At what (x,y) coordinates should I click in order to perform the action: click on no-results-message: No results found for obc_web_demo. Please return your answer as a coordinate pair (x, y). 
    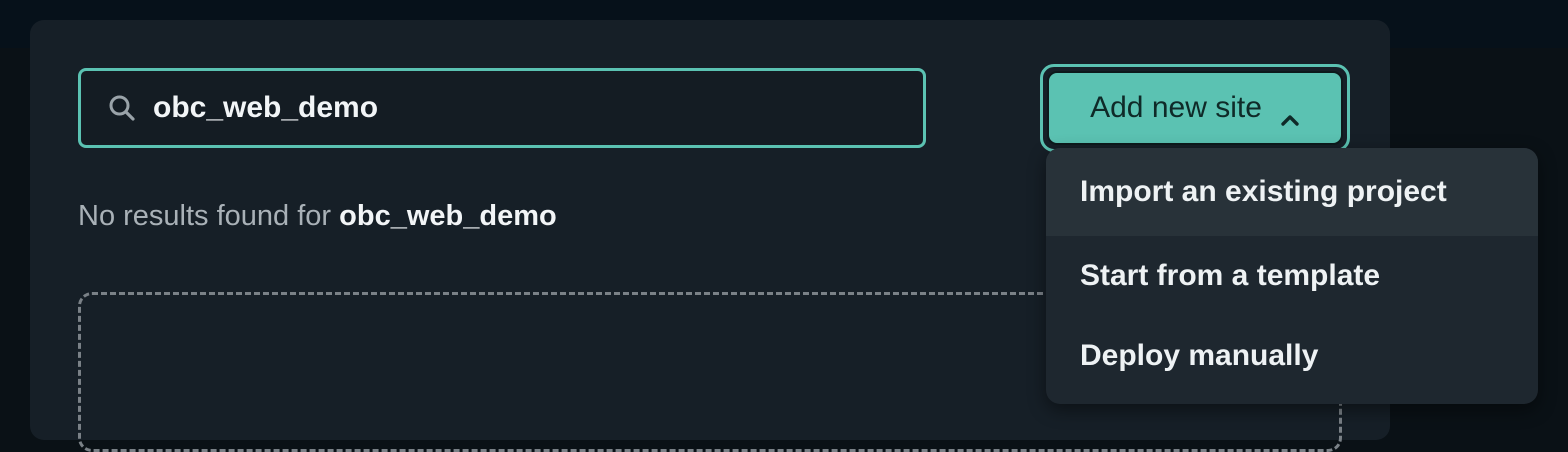
    Looking at the image, I should click on (317, 216).